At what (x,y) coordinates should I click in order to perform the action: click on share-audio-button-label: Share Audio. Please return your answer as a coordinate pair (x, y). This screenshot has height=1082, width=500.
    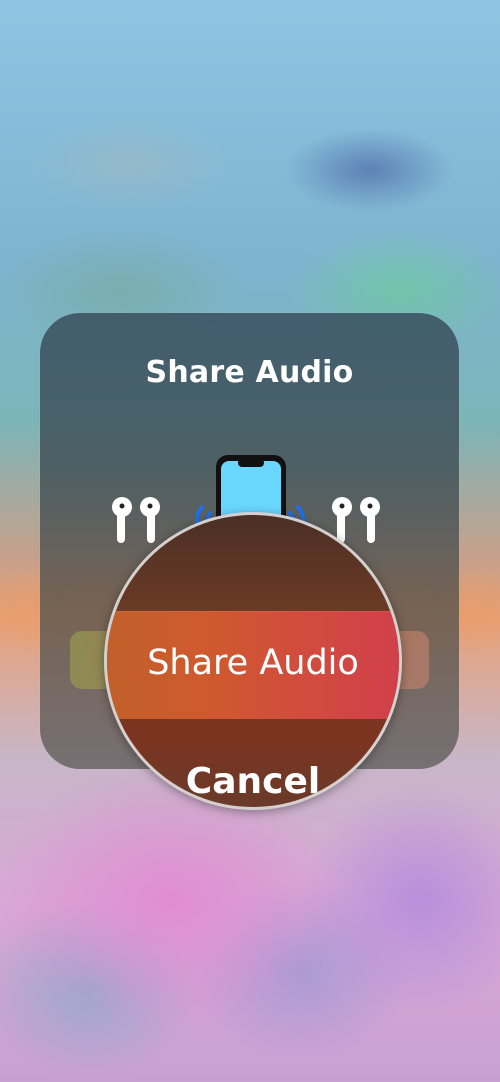
    Looking at the image, I should click on (253, 663).